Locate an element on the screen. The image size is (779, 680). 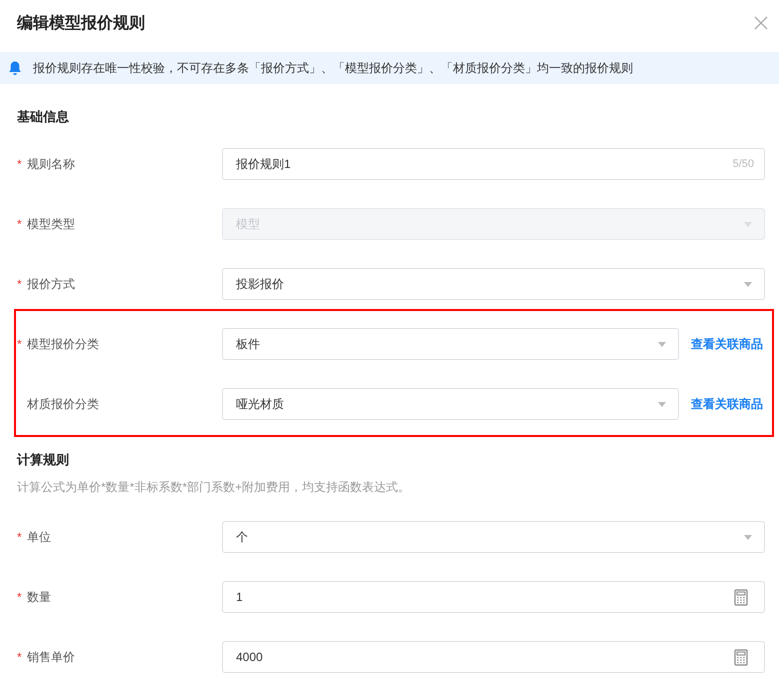
input-field: 4000 is located at coordinates (493, 657).